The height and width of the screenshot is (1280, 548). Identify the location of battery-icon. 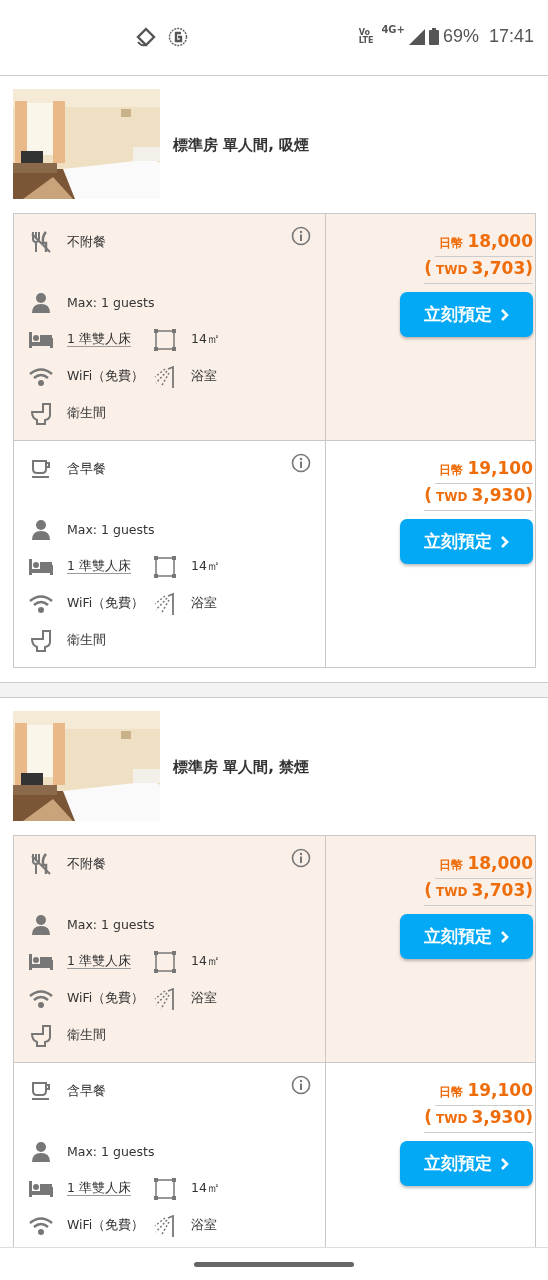
(433, 36).